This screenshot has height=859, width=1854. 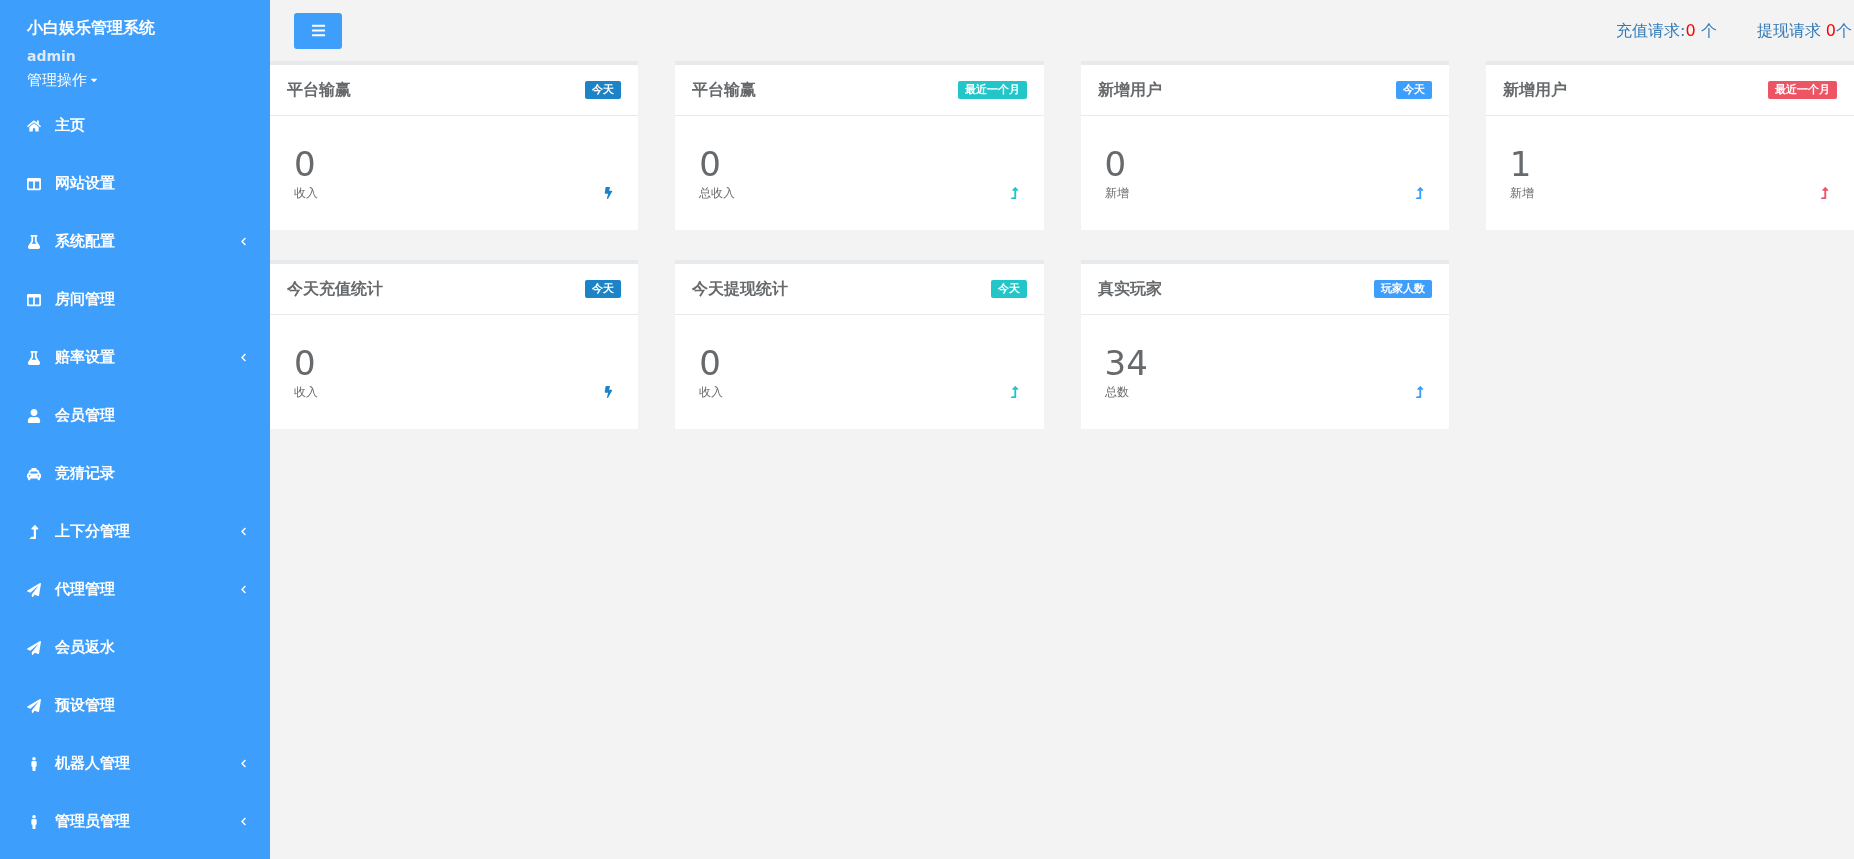 What do you see at coordinates (93, 764) in the screenshot?
I see `nav-label: 机器人管理` at bounding box center [93, 764].